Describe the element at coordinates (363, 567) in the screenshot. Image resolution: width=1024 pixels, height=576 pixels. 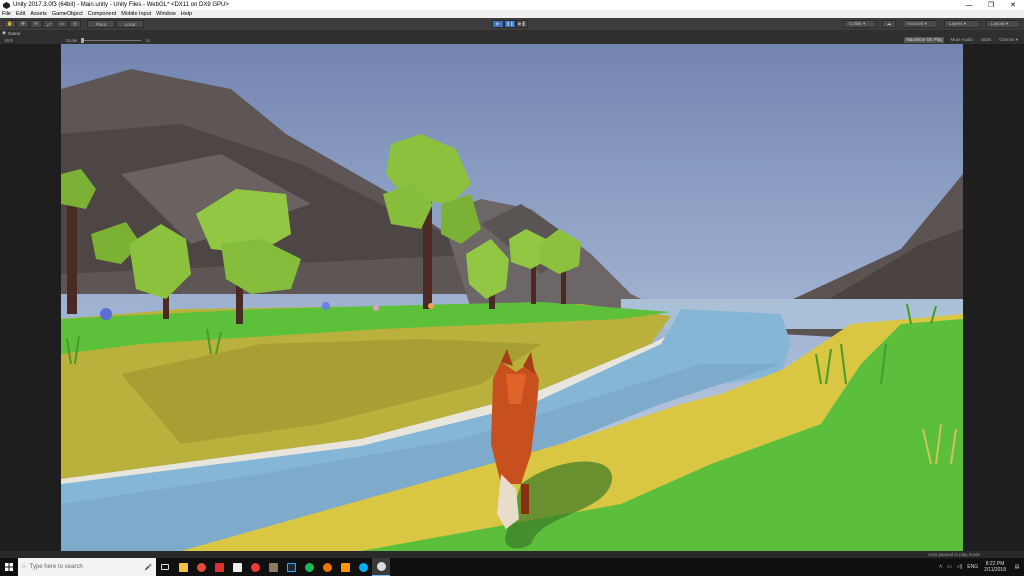
I see `skype-icon` at that location.